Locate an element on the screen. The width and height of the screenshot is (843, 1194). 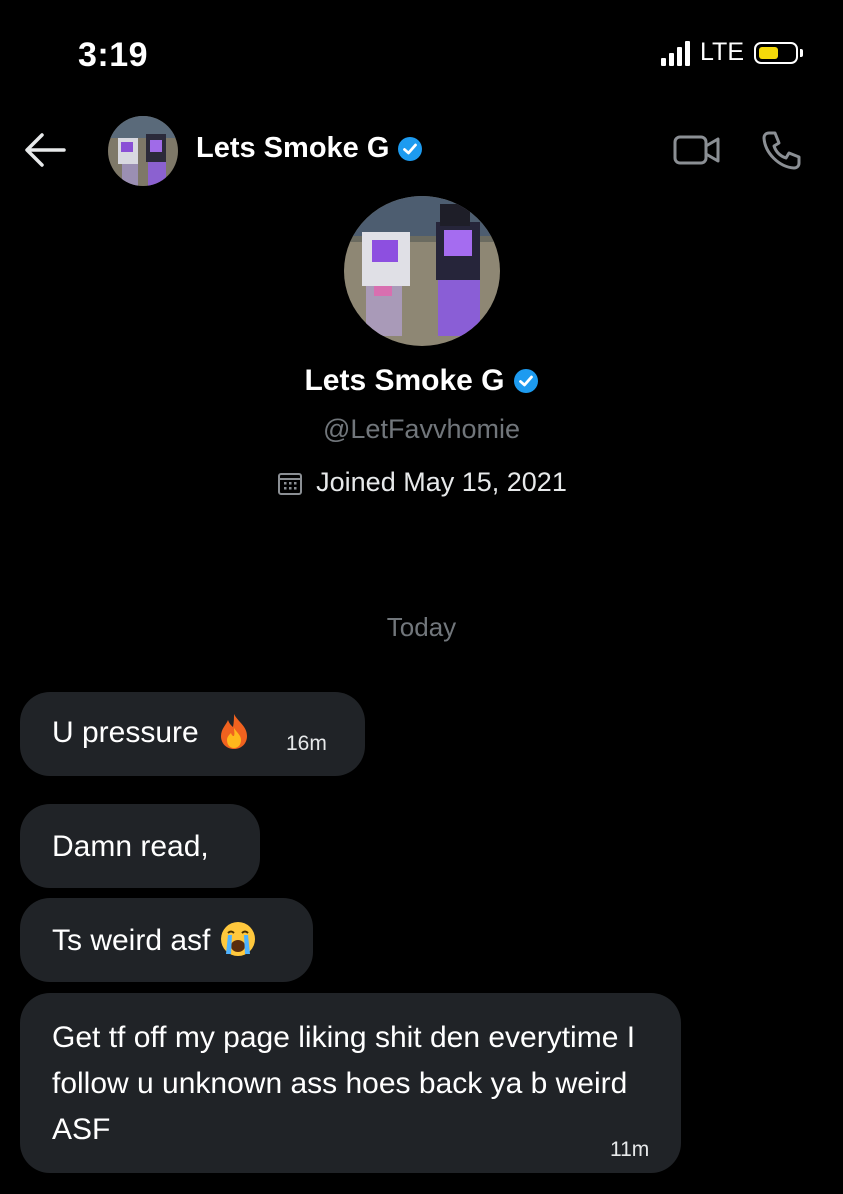
message-bubble: Ts weird asf is located at coordinates (166, 940).